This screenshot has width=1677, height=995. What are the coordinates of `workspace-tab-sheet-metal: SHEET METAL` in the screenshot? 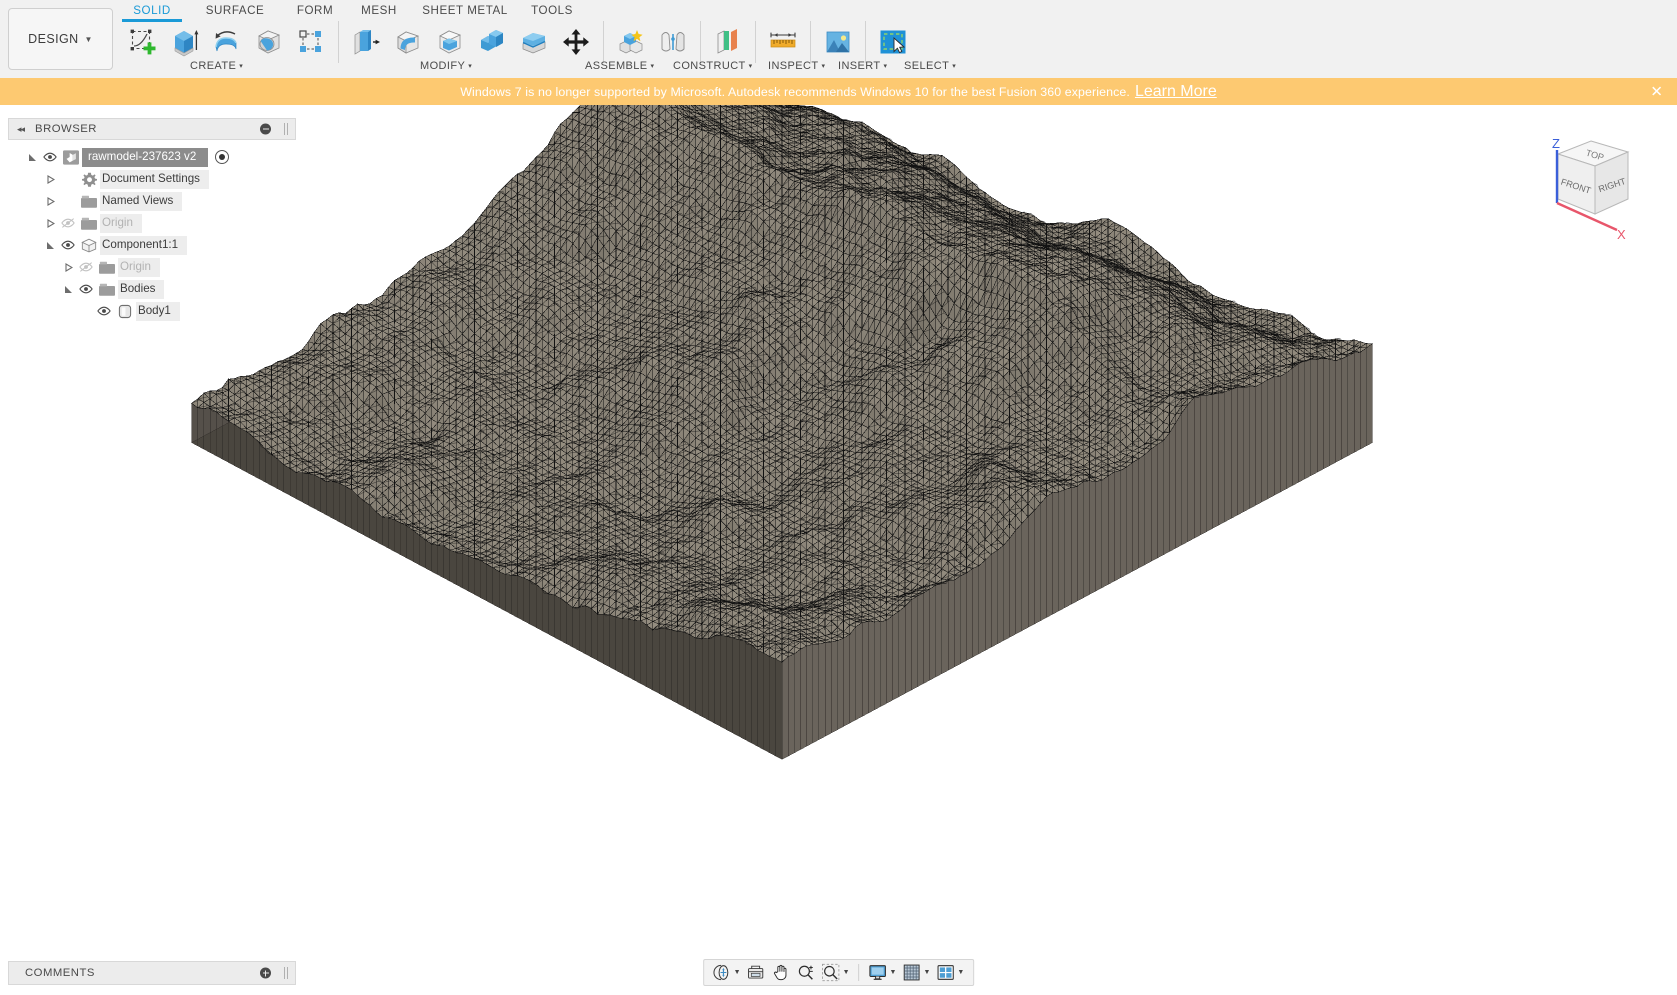 It's located at (465, 10).